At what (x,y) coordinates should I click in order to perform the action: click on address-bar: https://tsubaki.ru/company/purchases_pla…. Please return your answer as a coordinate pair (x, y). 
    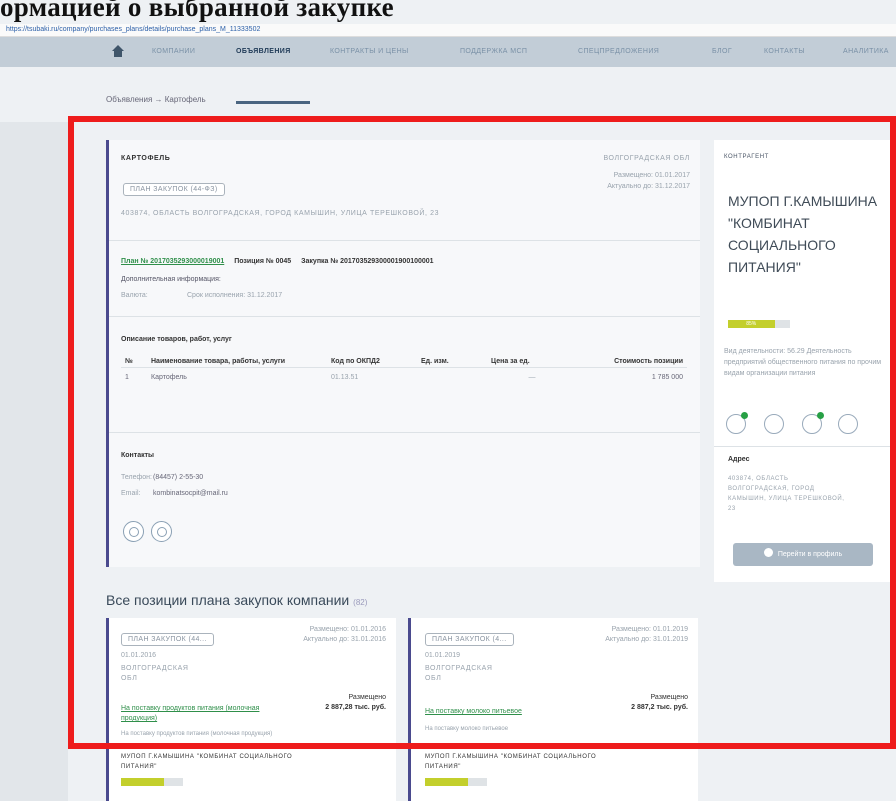
    Looking at the image, I should click on (448, 30).